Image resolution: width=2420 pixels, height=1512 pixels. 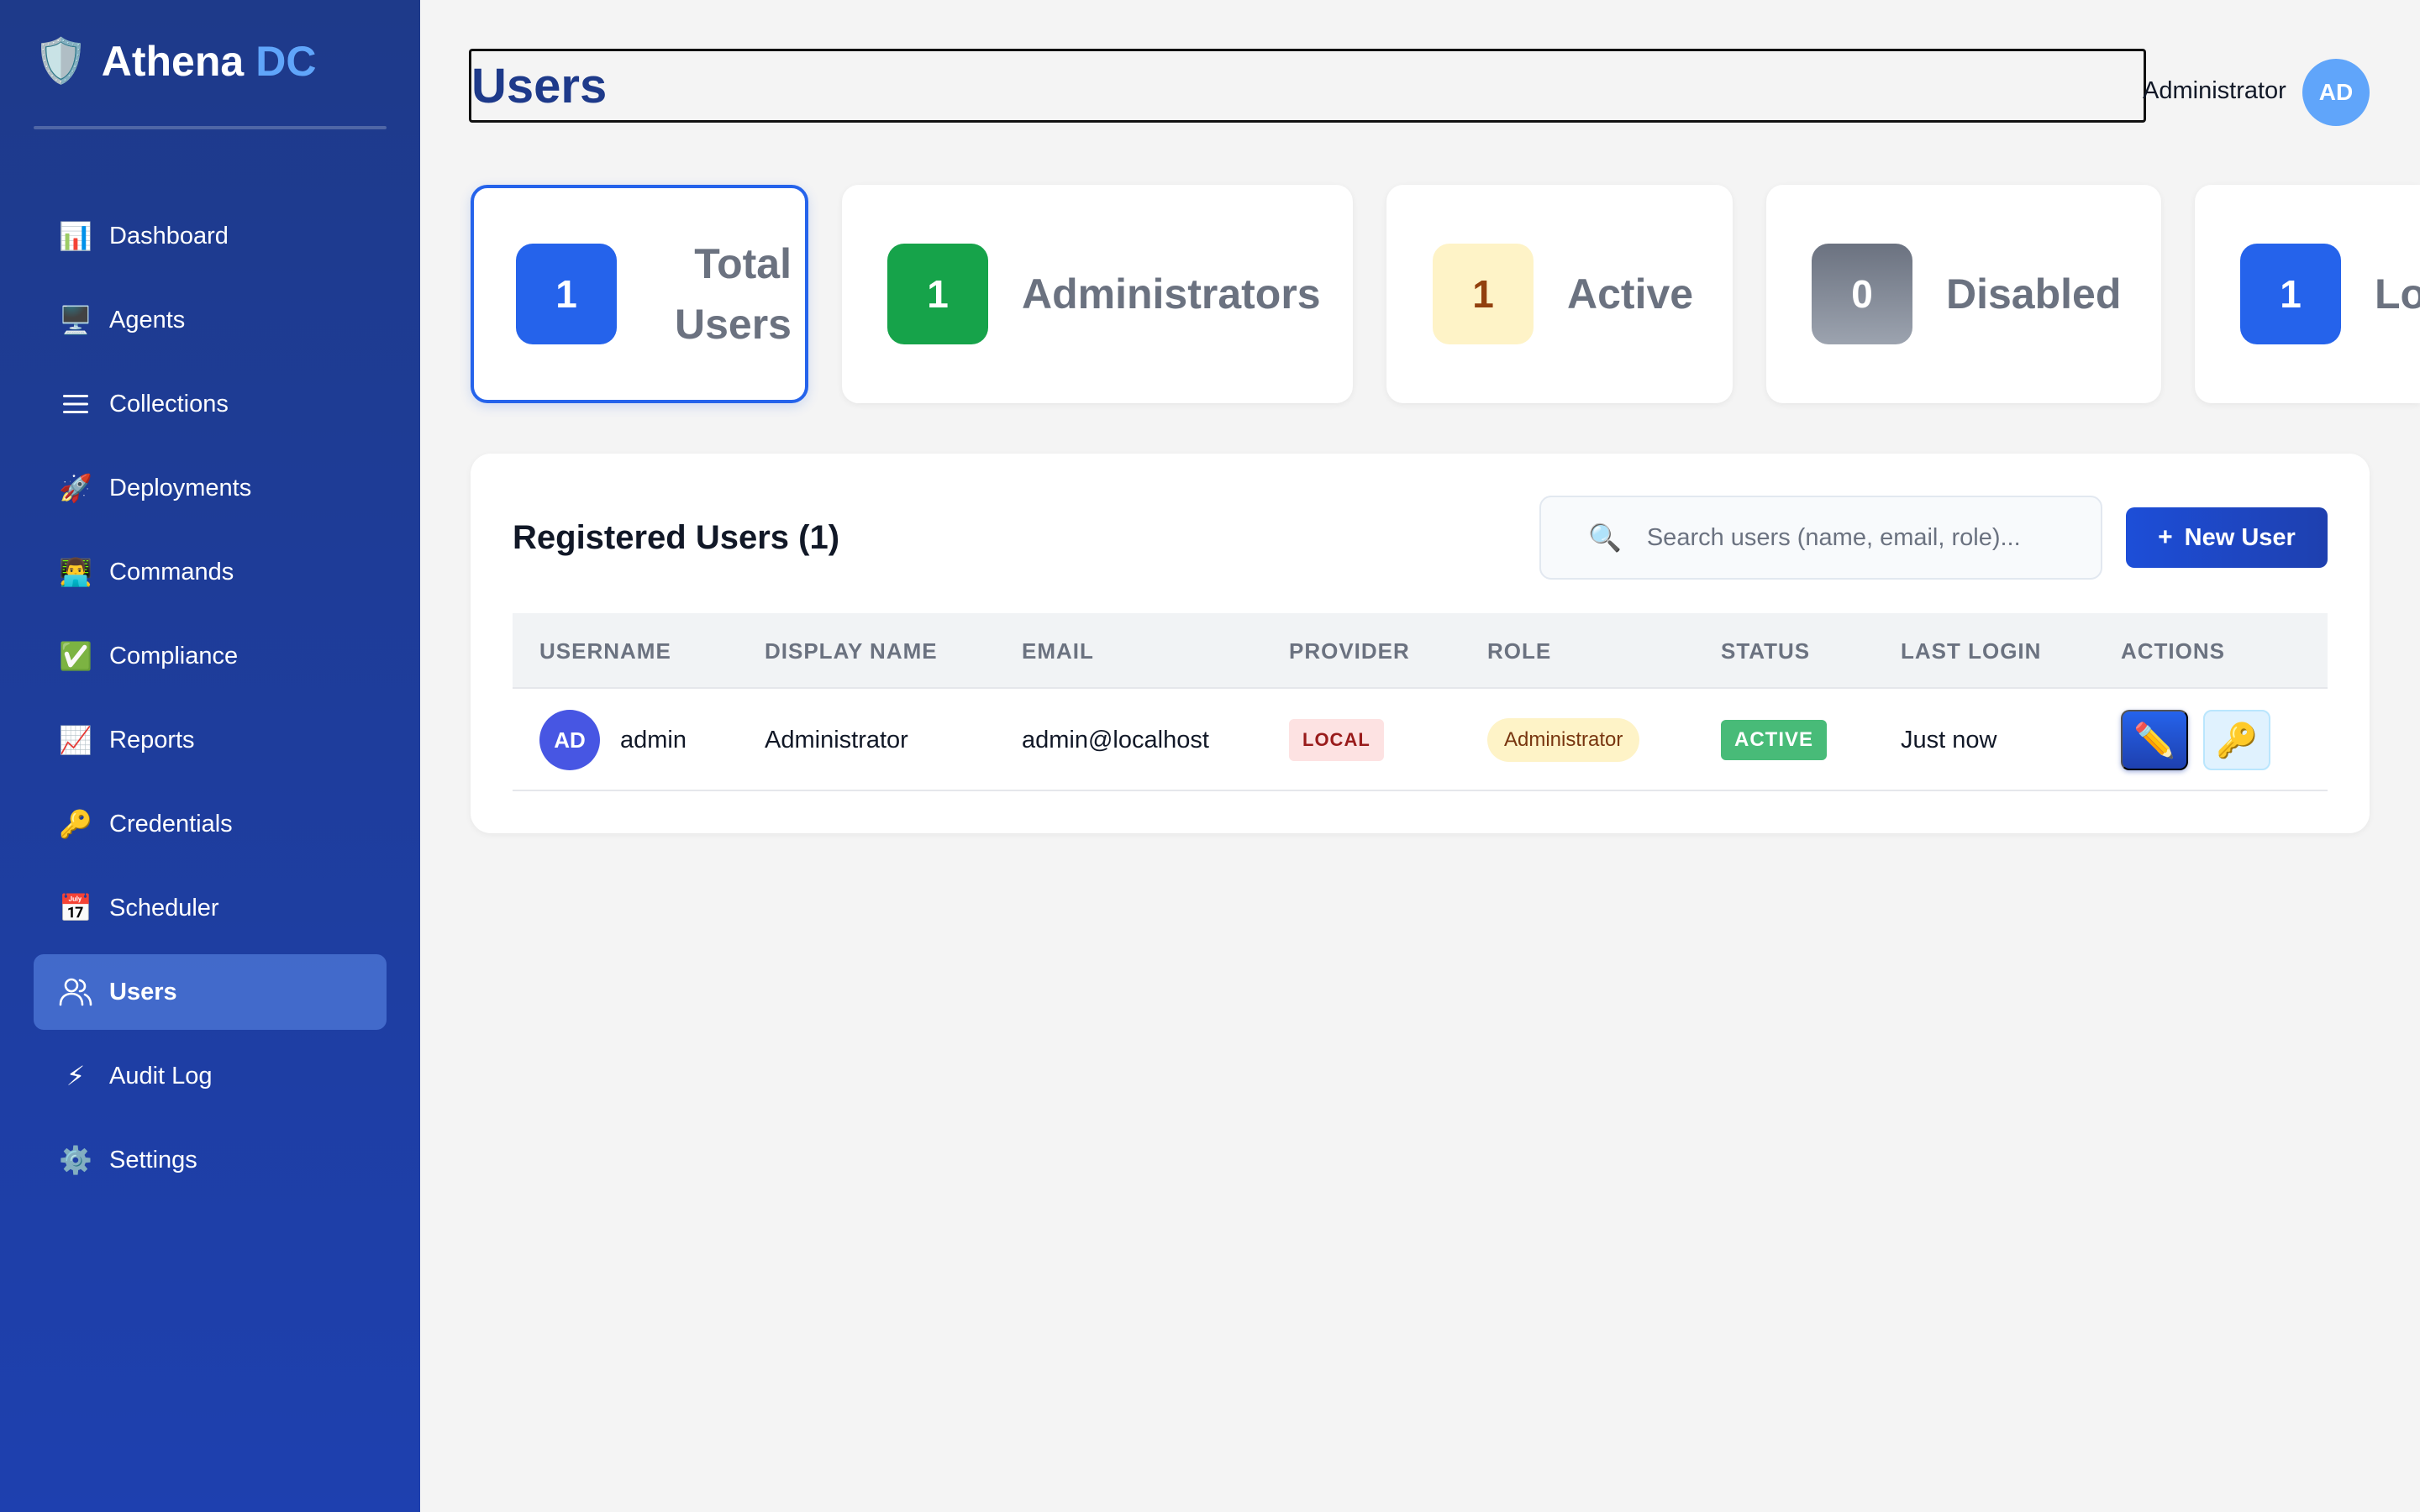 I want to click on provider-badge: LOCAL, so click(x=1336, y=740).